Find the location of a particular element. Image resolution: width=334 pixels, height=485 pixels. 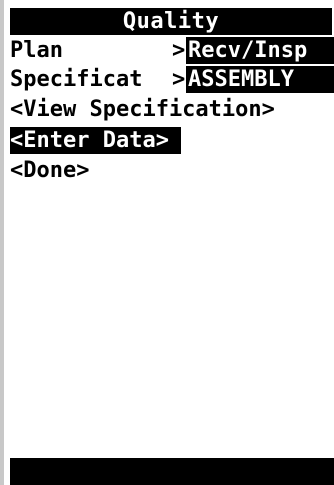

plan-arrow: > is located at coordinates (179, 50).